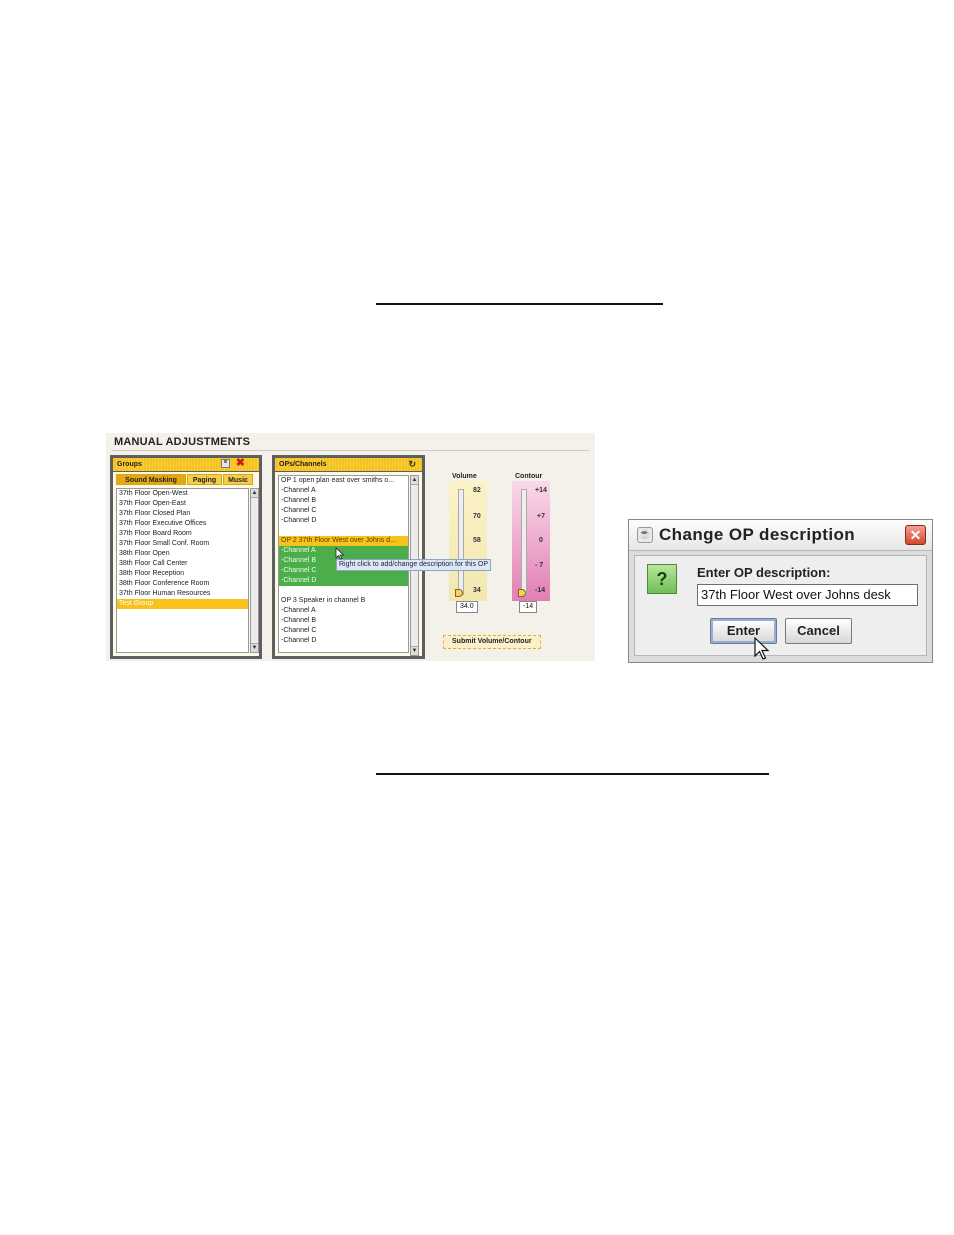  What do you see at coordinates (182, 564) in the screenshot?
I see `group-list-item: 38th Floor Call Center` at bounding box center [182, 564].